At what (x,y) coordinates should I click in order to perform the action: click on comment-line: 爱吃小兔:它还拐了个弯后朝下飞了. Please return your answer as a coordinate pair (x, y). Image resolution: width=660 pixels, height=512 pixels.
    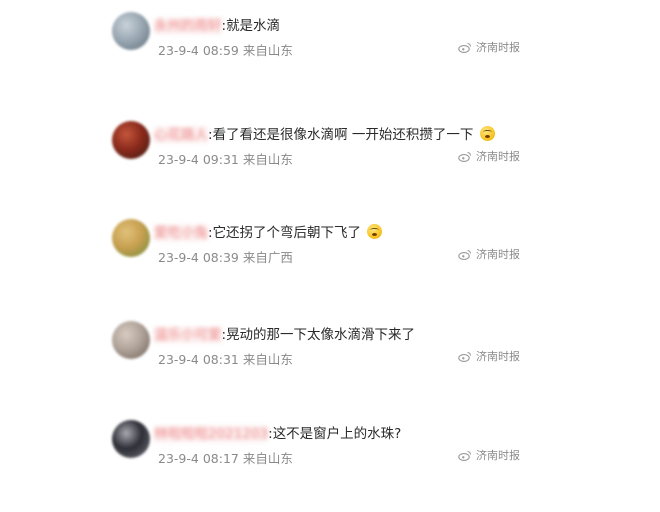
    Looking at the image, I should click on (268, 231).